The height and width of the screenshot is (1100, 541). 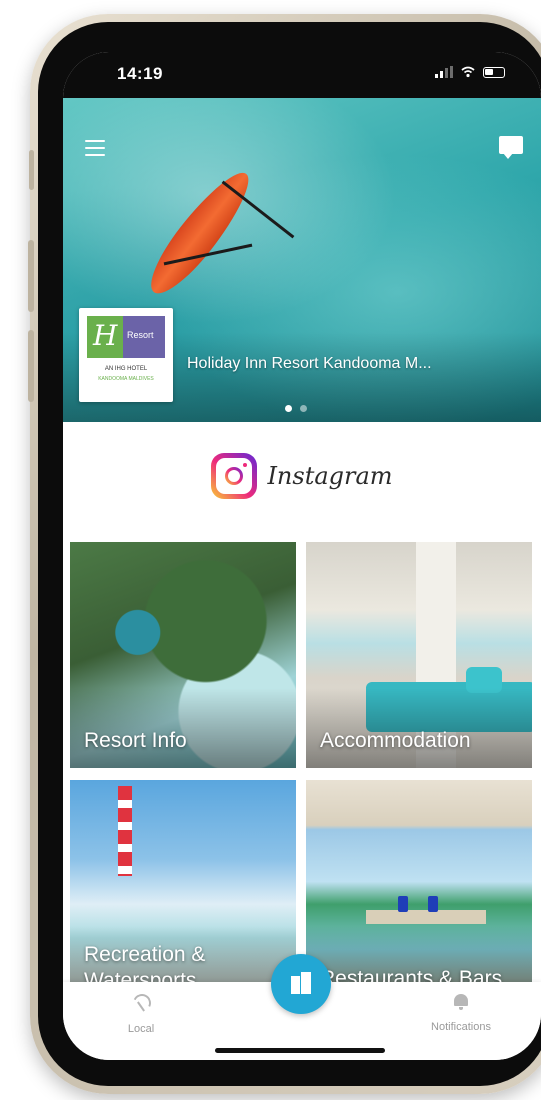 What do you see at coordinates (395, 740) in the screenshot?
I see `tile-label: Accommodation` at bounding box center [395, 740].